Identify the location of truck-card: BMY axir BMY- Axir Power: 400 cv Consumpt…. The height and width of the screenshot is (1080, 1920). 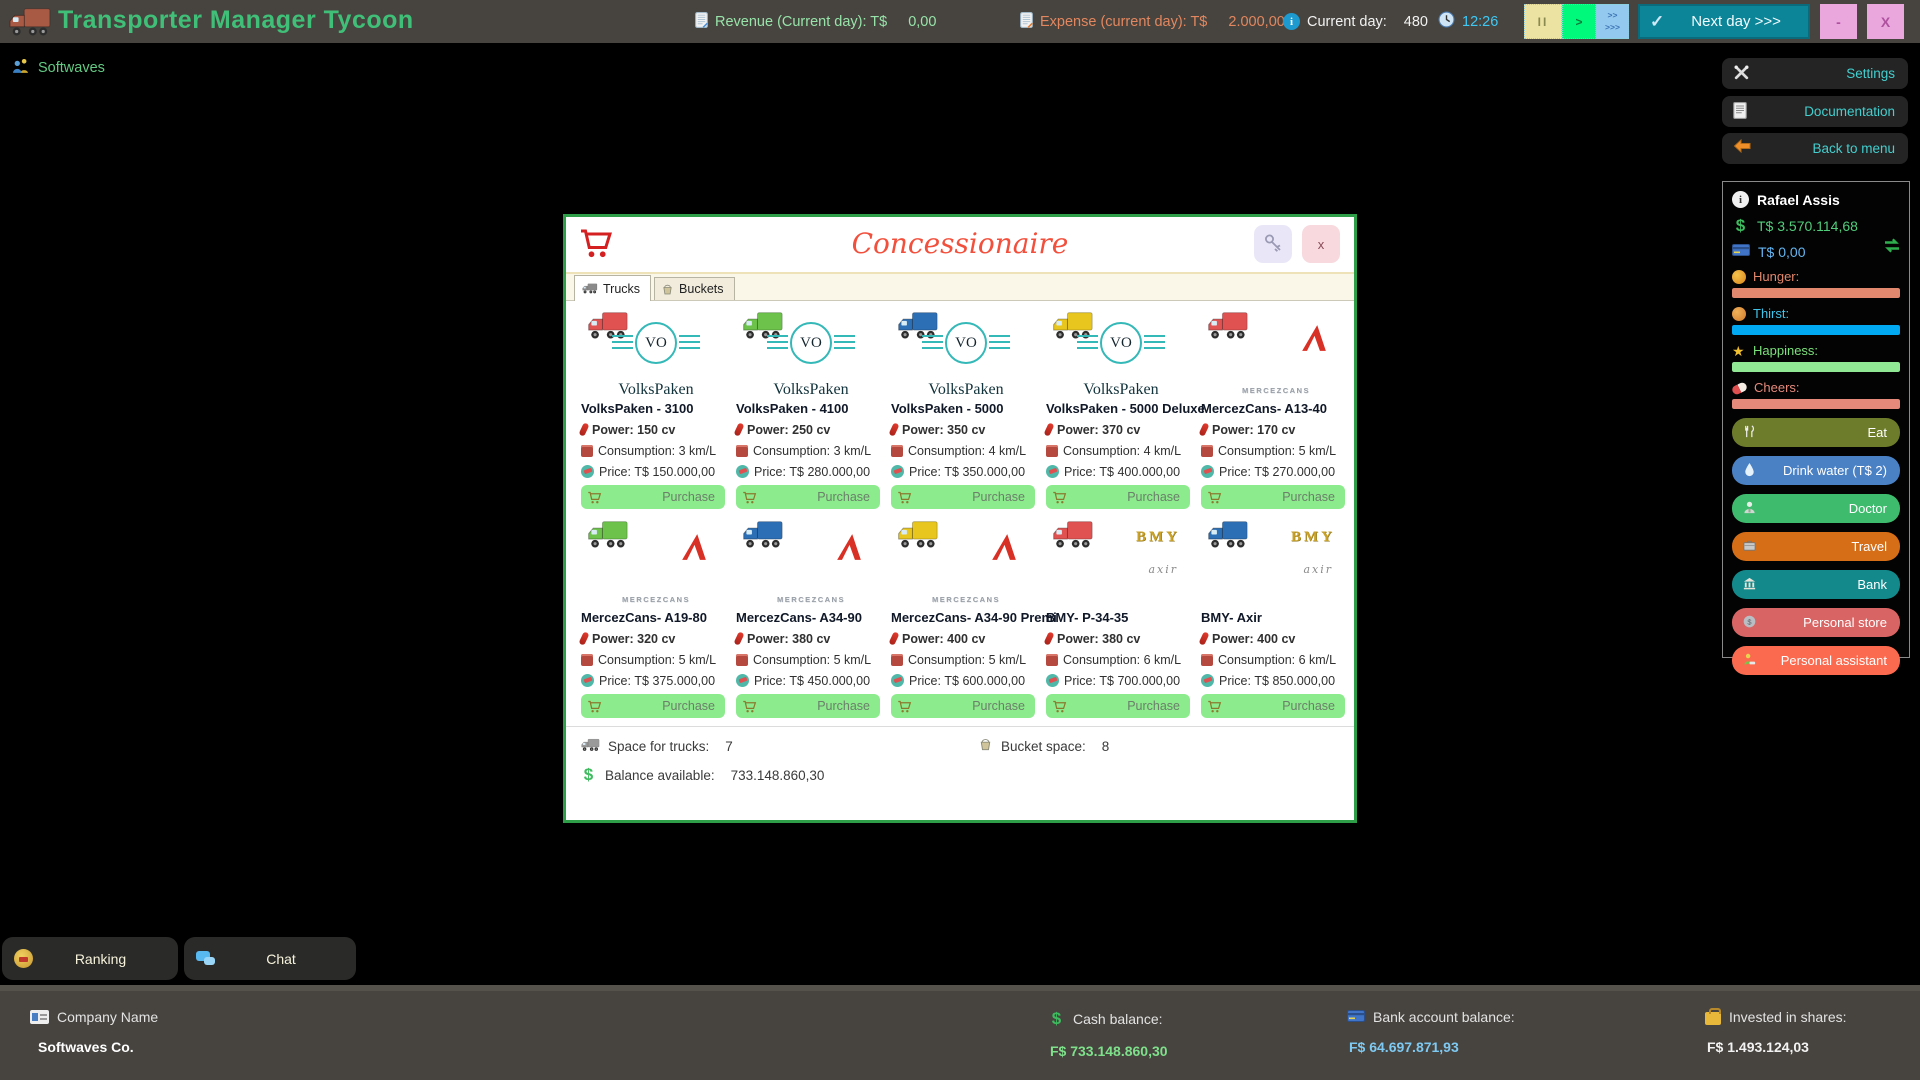
(1274, 616).